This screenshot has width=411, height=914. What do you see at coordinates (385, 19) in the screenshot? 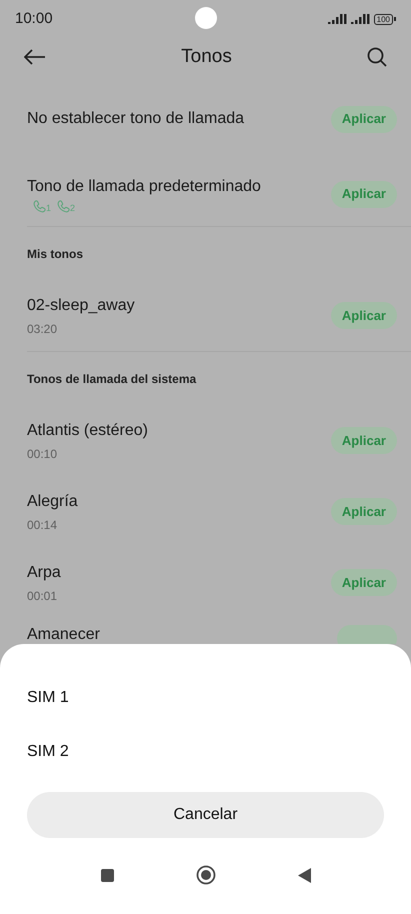
I see `battery-icon: 100` at bounding box center [385, 19].